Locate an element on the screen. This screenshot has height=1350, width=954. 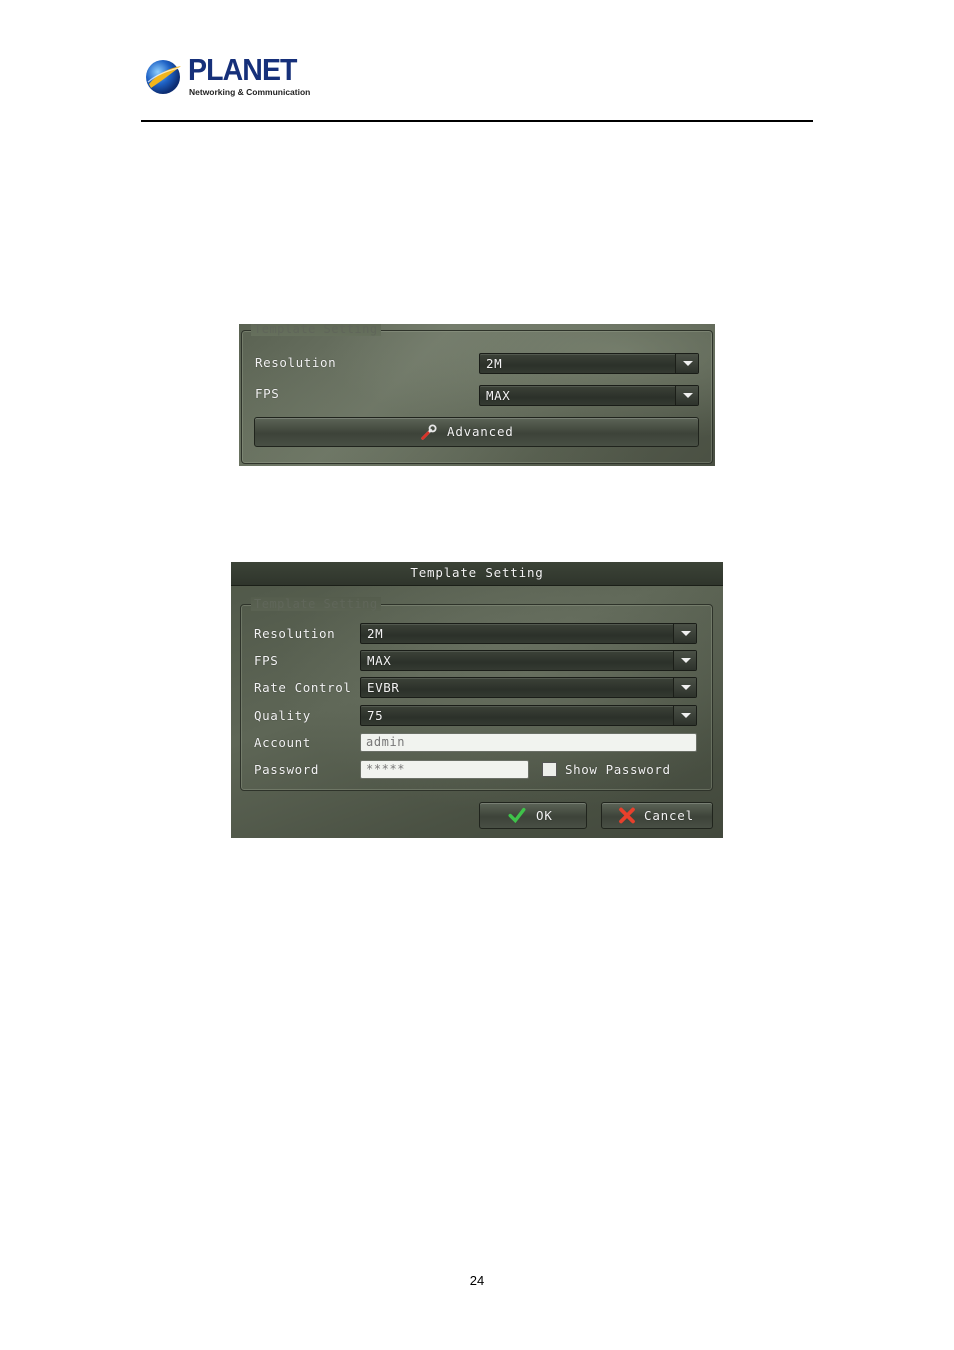
cancel-button-label: Cancel is located at coordinates (669, 815).